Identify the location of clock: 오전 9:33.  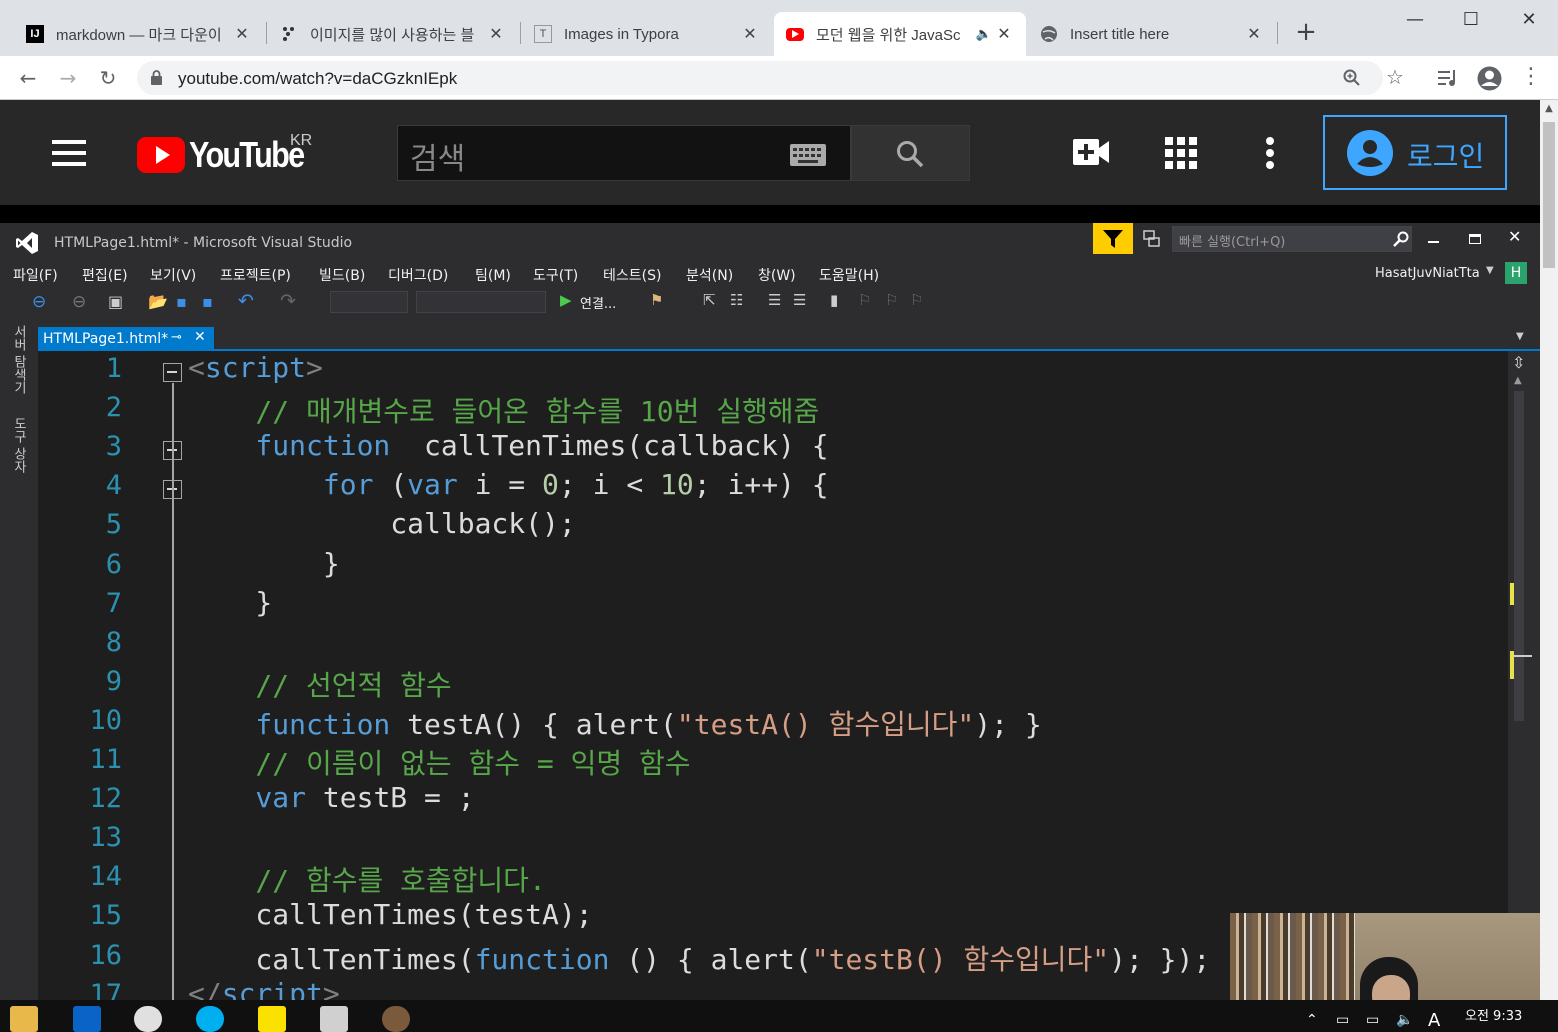
(1493, 1014).